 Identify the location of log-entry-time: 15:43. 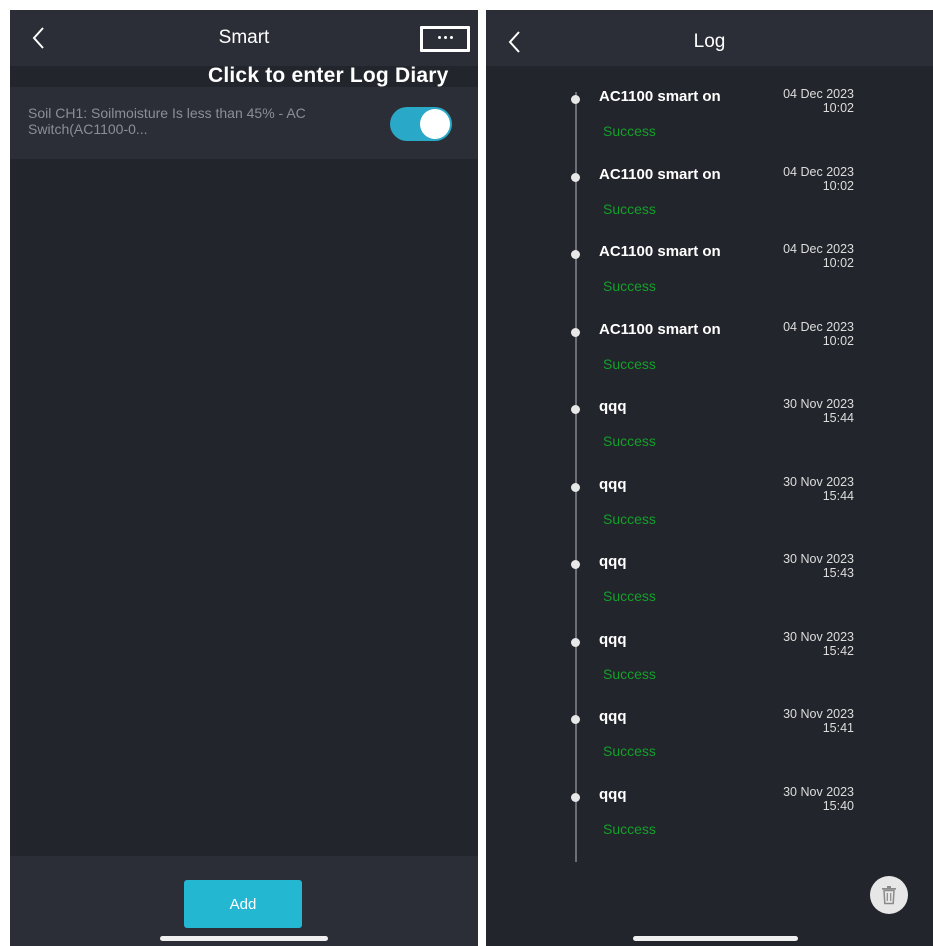
(838, 573).